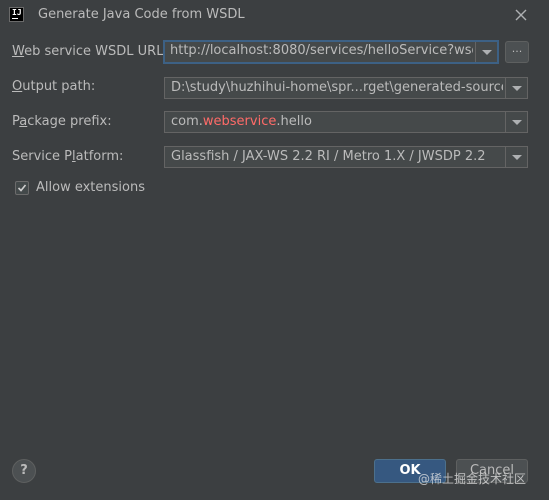 This screenshot has width=549, height=500. Describe the element at coordinates (141, 14) in the screenshot. I see `window-title: Generate Java Code from WSDL` at that location.